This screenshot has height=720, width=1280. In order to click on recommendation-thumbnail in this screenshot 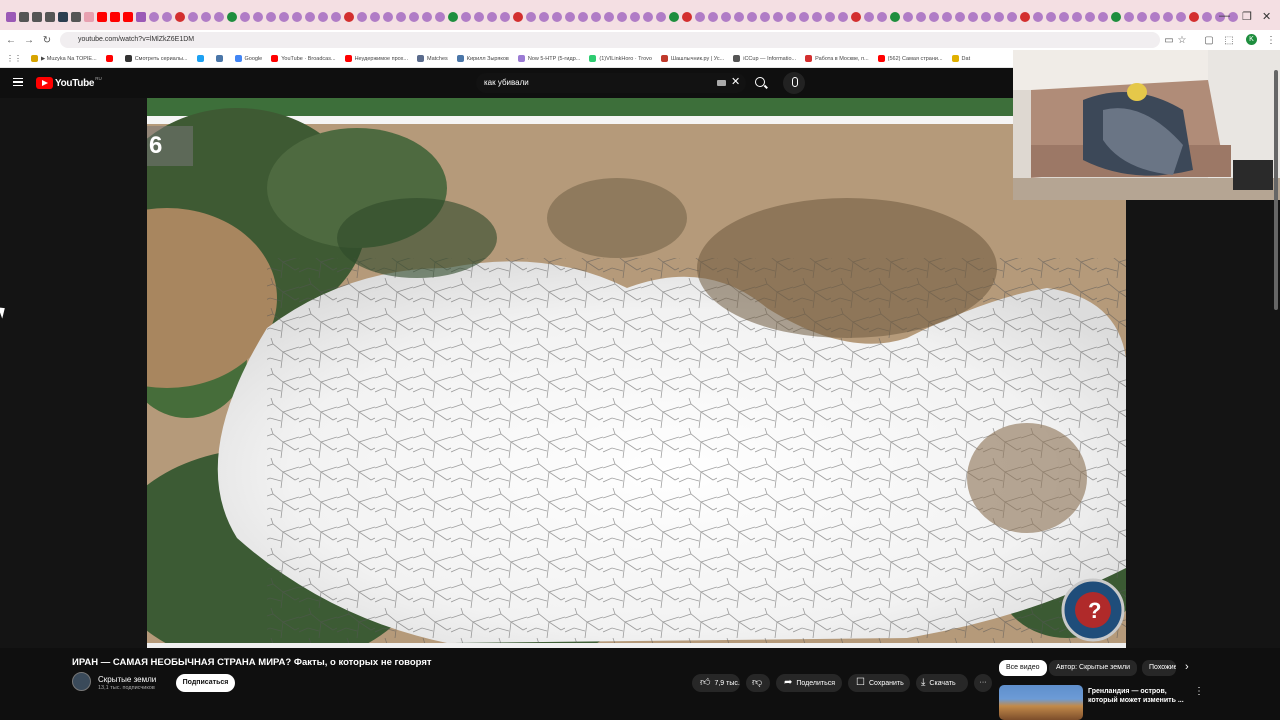, I will do `click(1041, 702)`.